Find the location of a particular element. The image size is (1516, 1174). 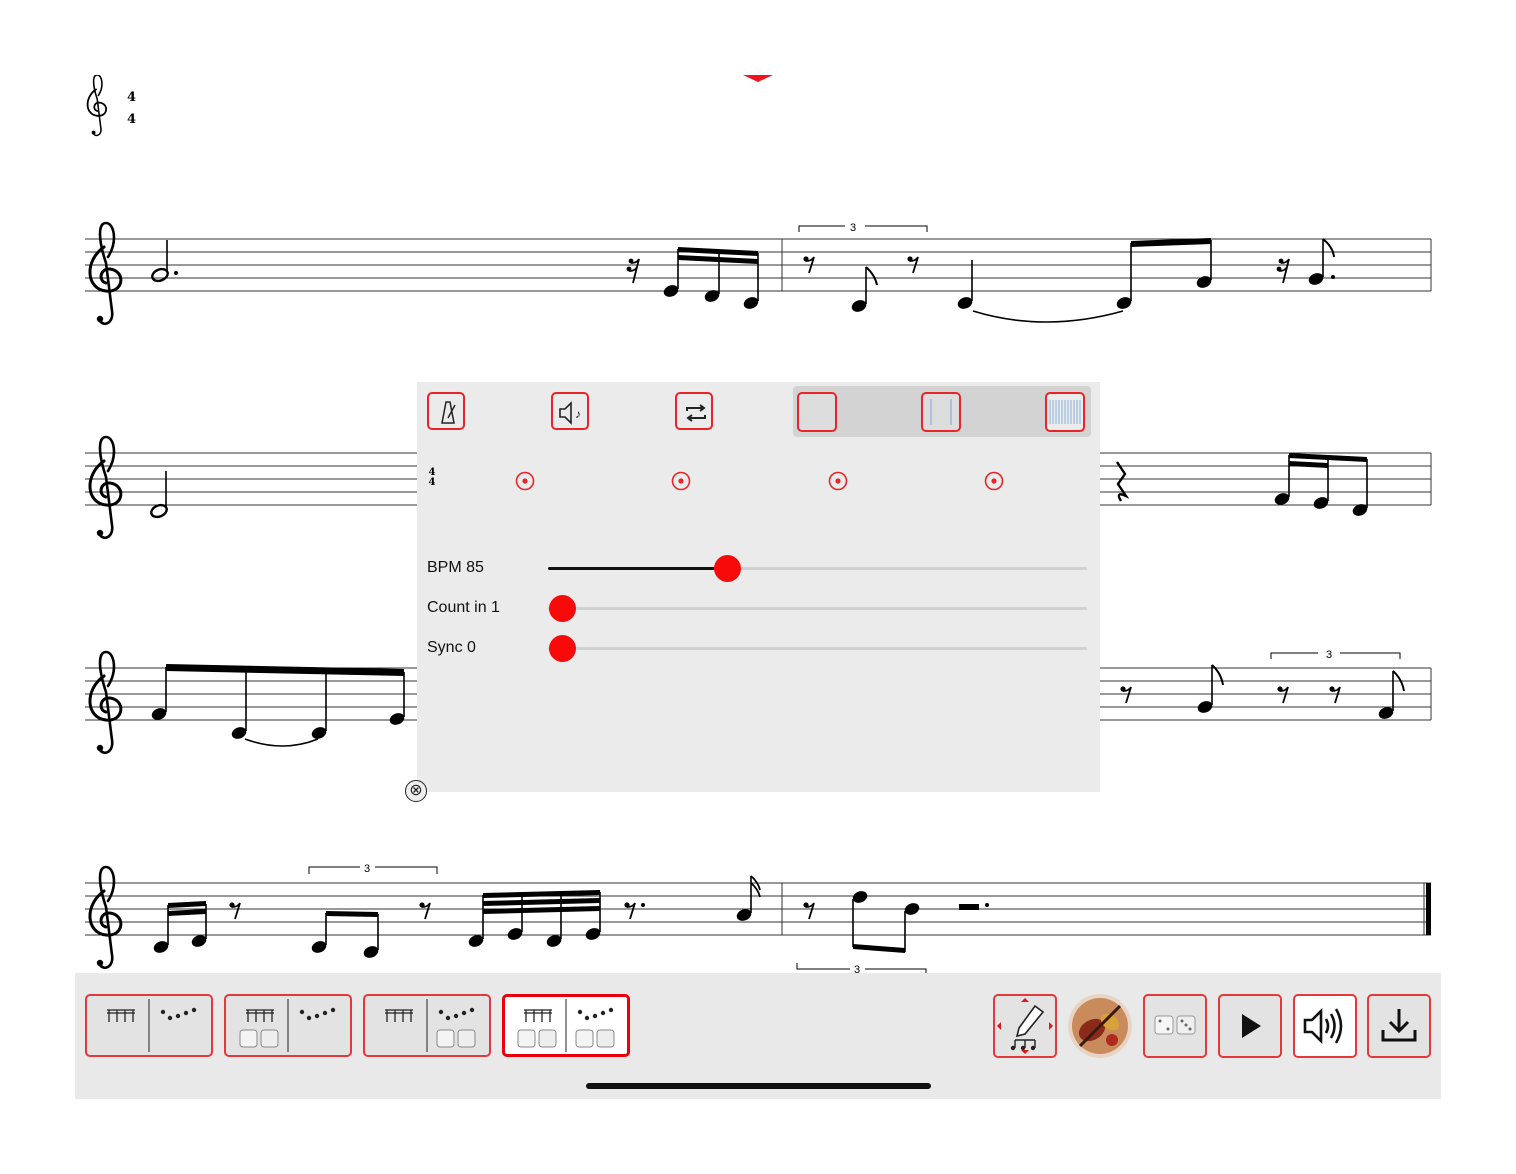

metronome-button is located at coordinates (446, 411).